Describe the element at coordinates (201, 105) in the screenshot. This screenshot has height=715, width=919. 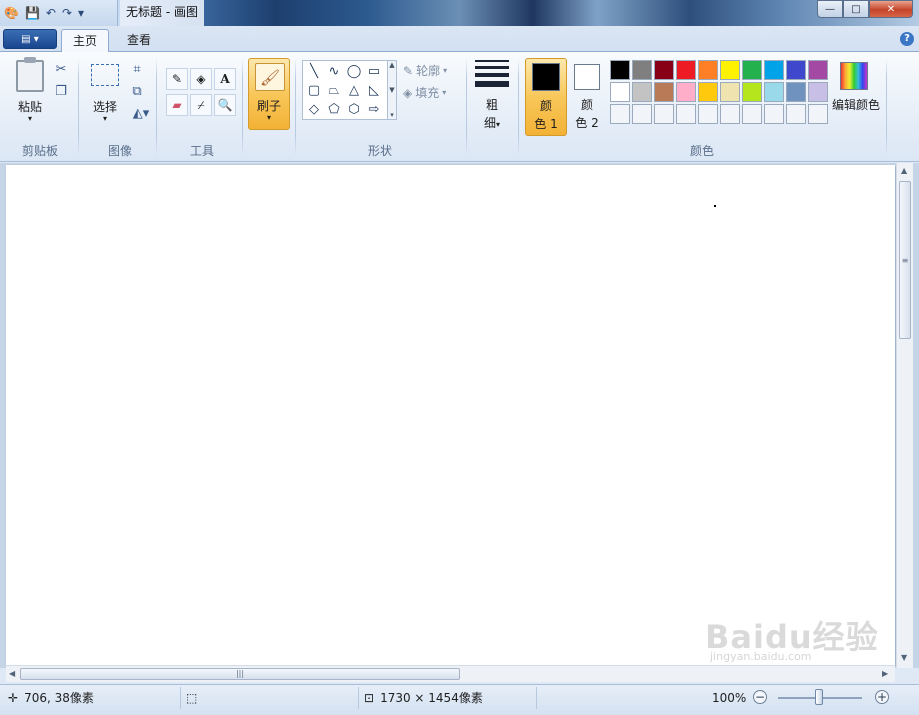
I see `color-picker-icon: ⌿` at that location.